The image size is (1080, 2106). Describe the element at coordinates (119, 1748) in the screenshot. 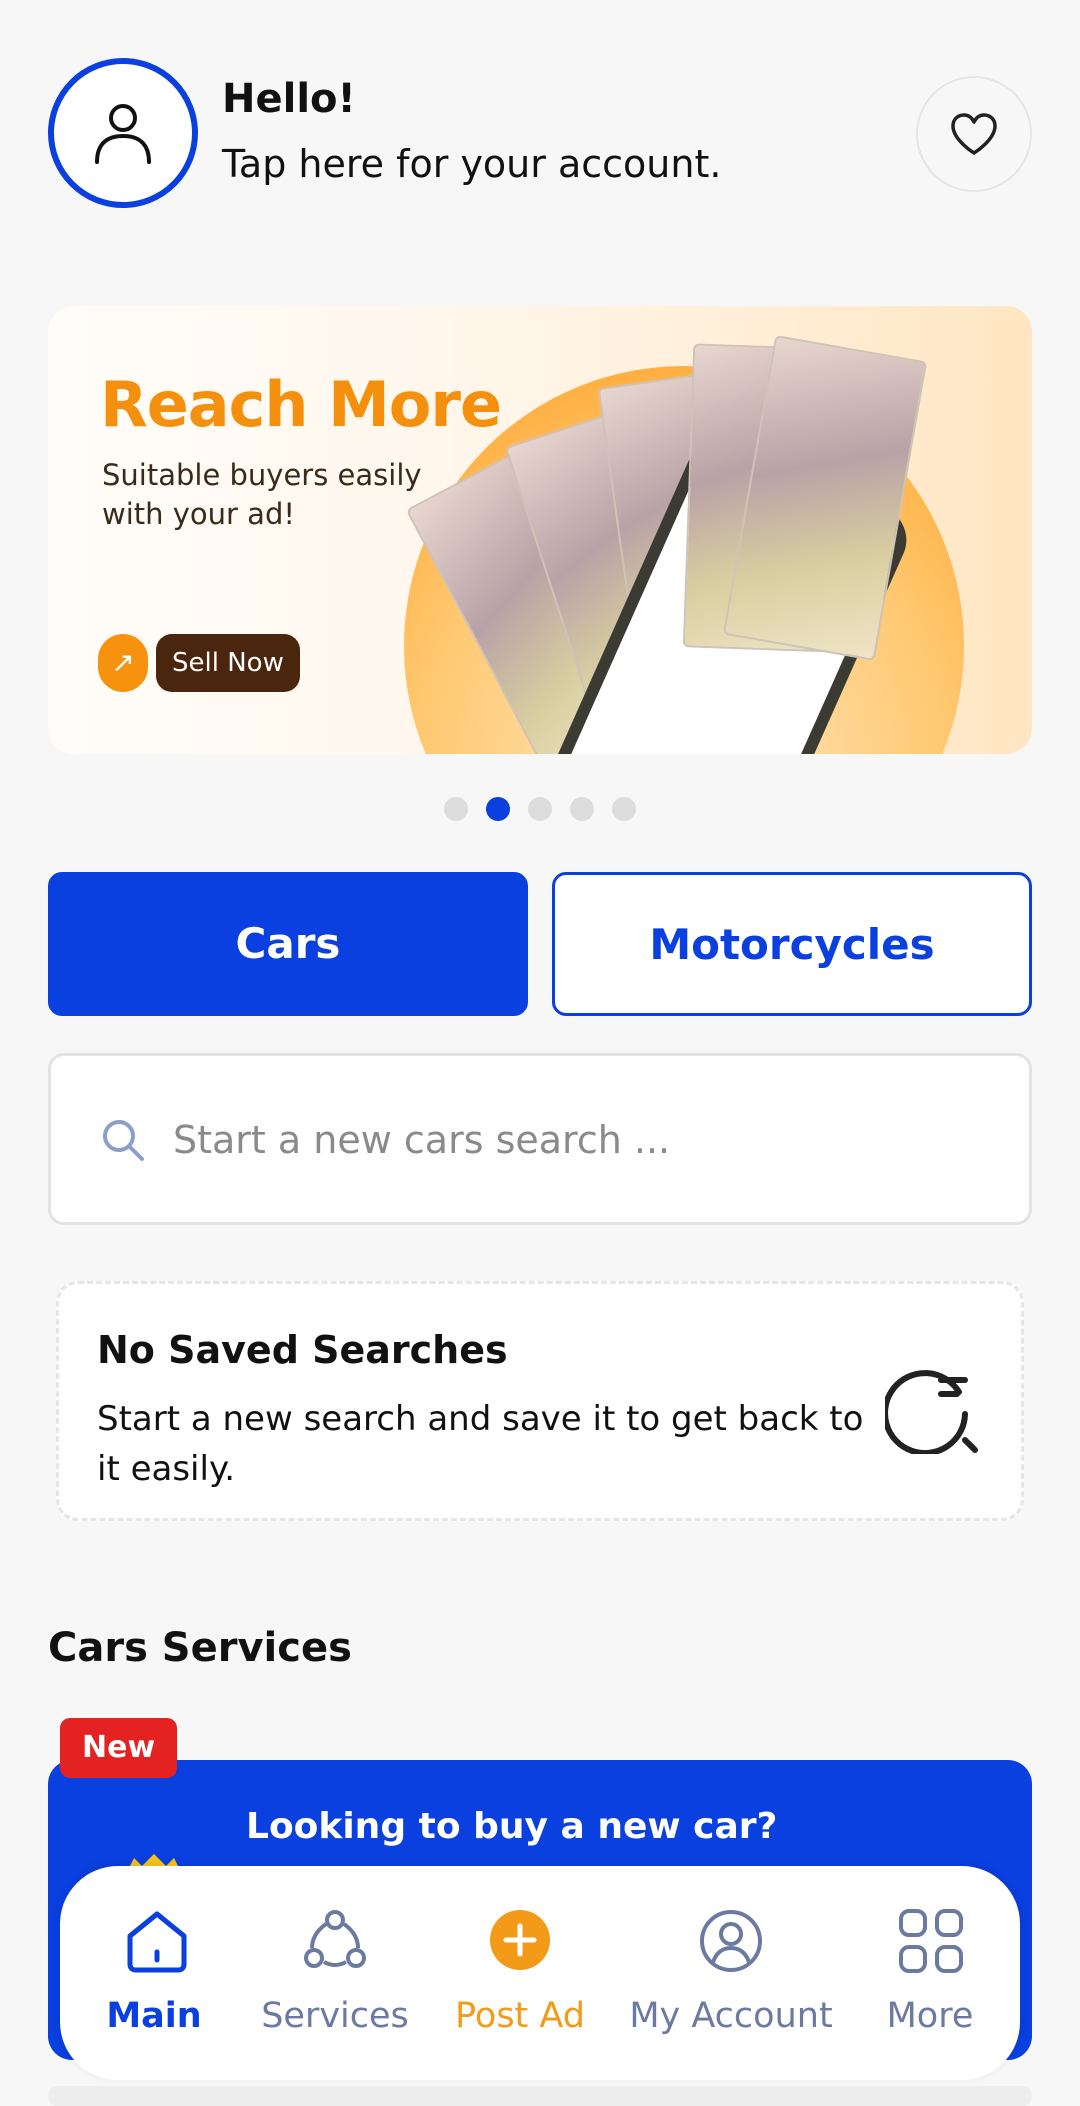

I see `new-badge: New` at that location.